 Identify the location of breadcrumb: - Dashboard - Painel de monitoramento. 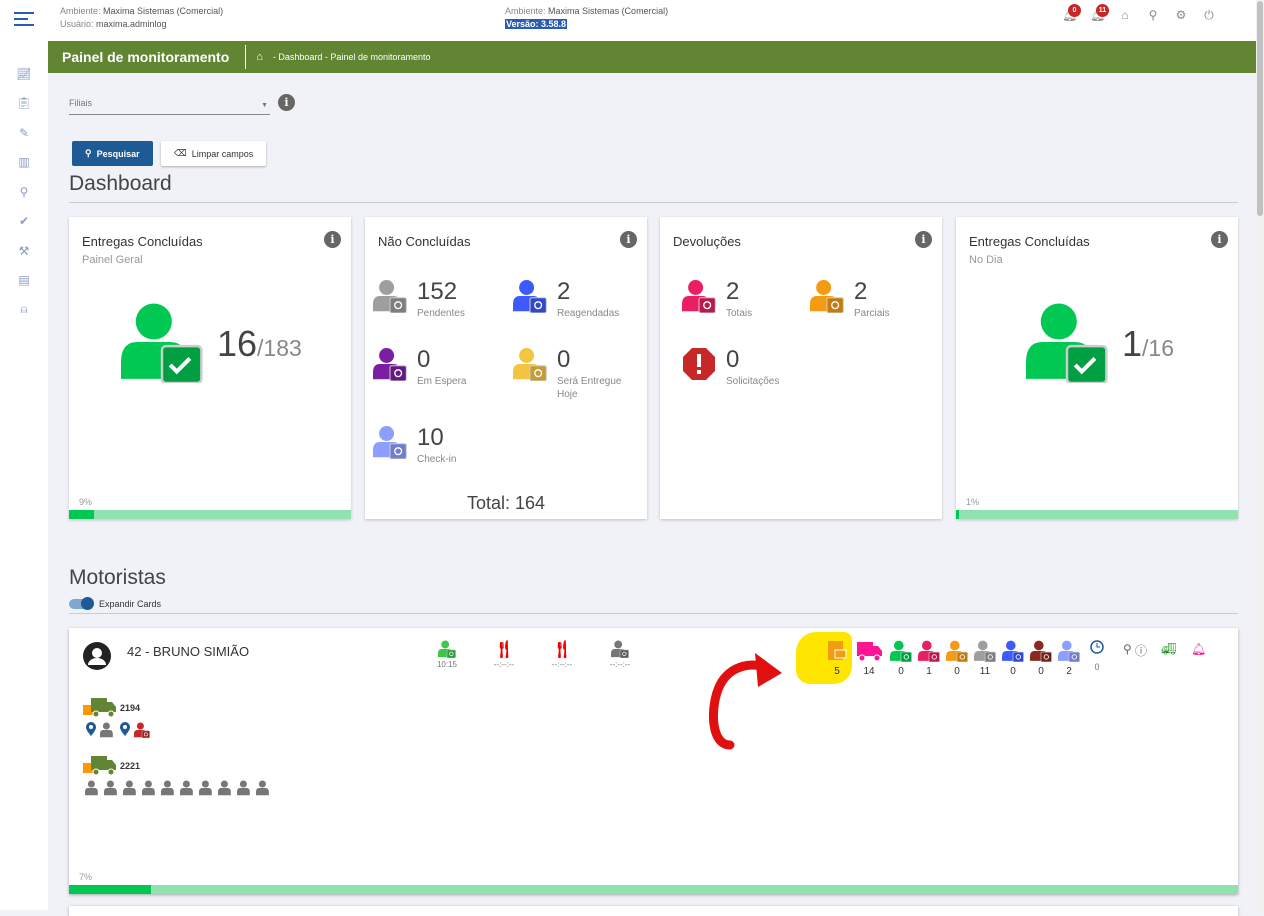
(352, 57).